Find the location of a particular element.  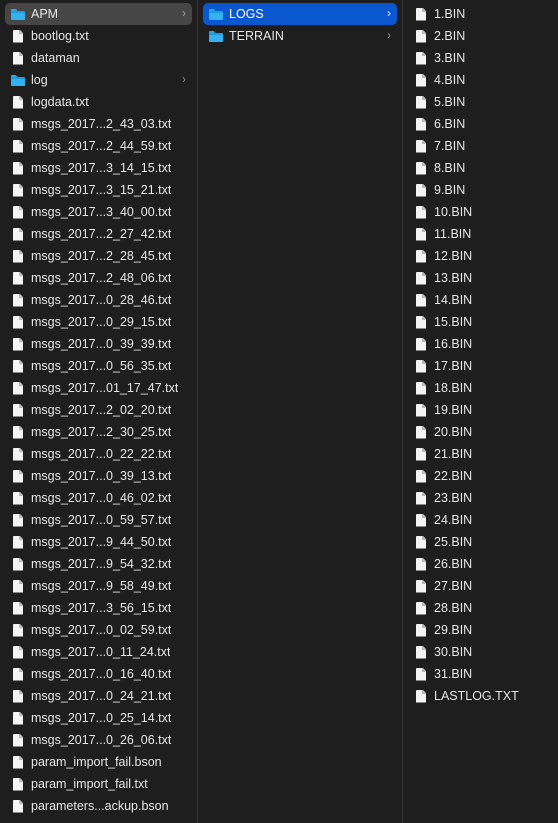

file-row-msgs-2017-01-17-47-txt: msgs_2017...01_17_47.txt is located at coordinates (98, 388).